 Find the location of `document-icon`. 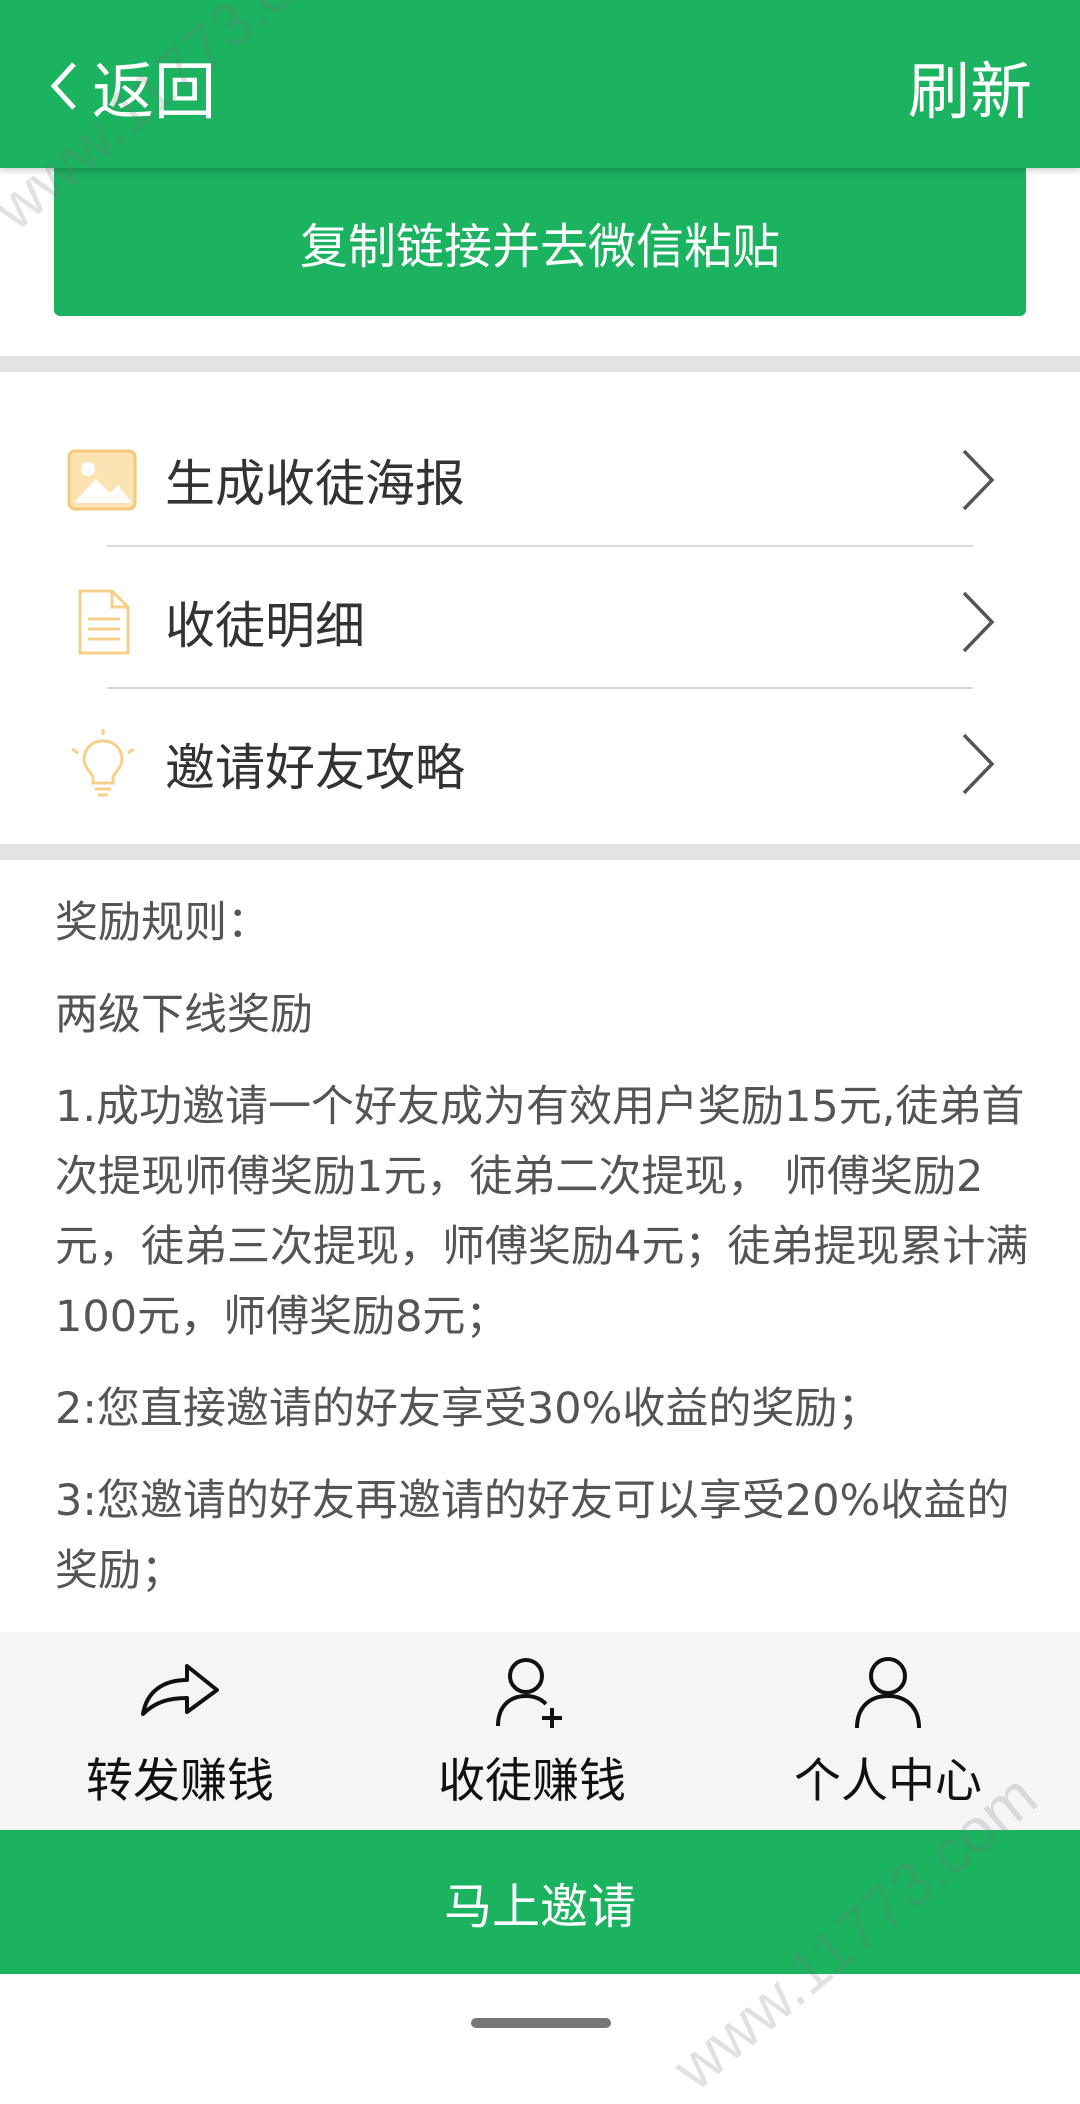

document-icon is located at coordinates (104, 622).